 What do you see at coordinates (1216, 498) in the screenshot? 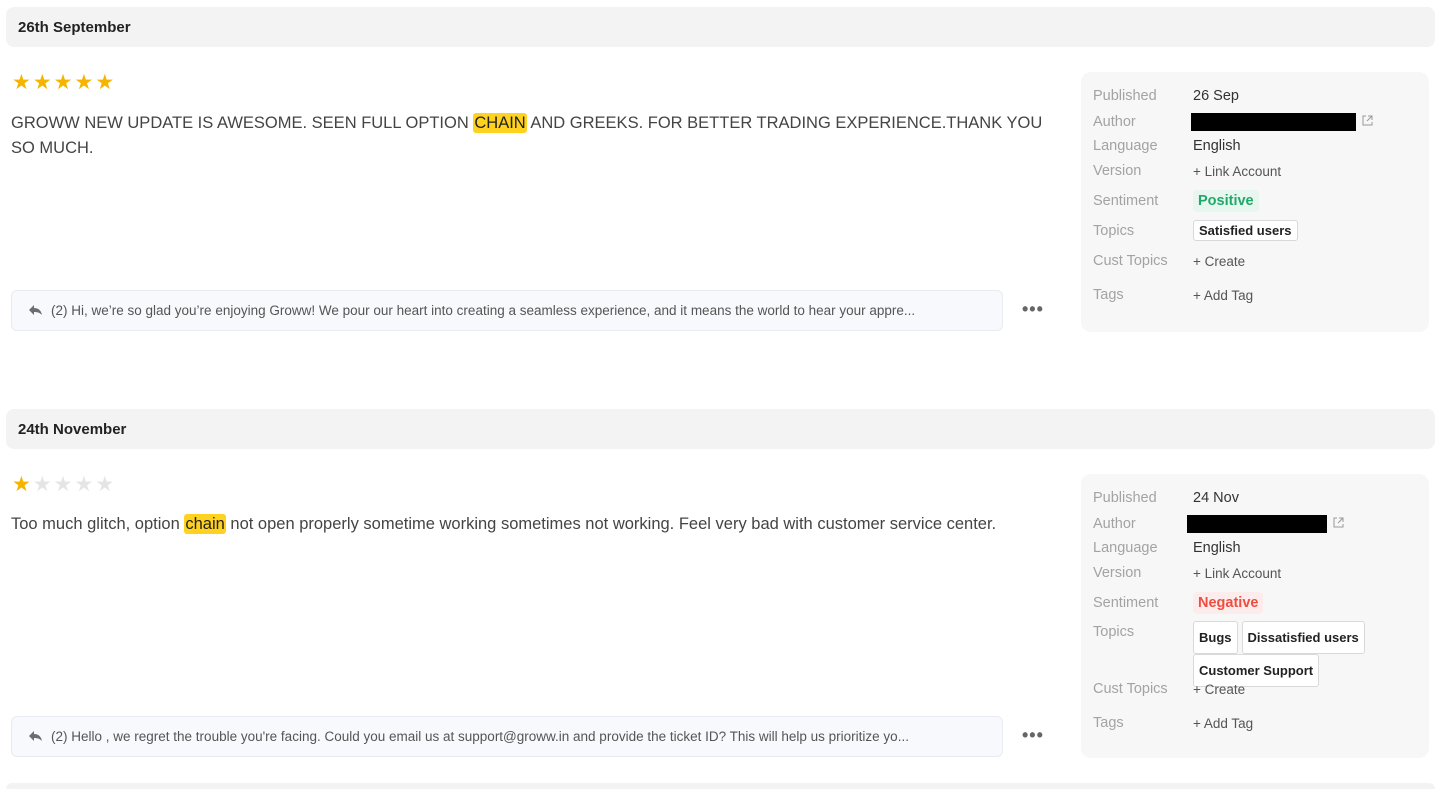
I see `published-date: 24 Nov` at bounding box center [1216, 498].